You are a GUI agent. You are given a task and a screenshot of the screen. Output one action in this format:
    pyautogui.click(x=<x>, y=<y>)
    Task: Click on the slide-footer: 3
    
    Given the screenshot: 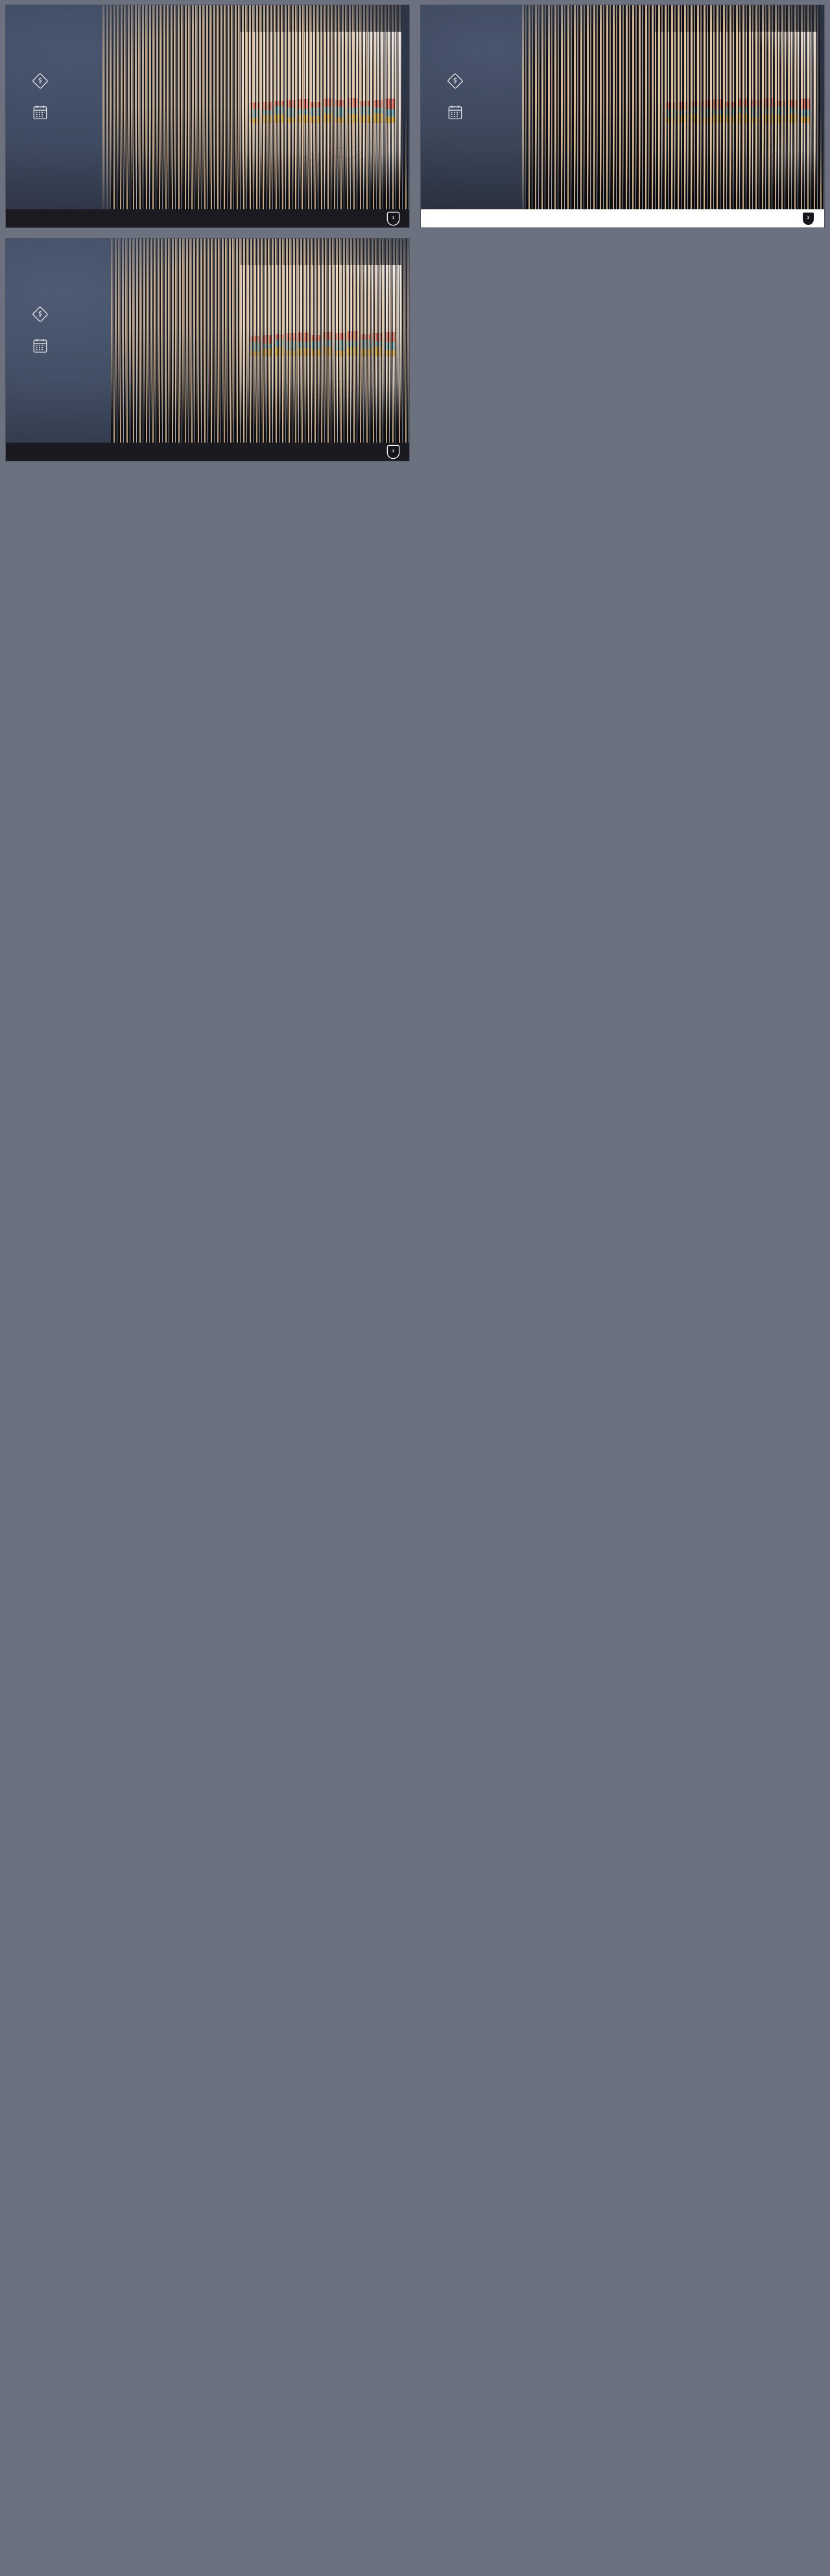 What is the action you would take?
    pyautogui.click(x=207, y=452)
    